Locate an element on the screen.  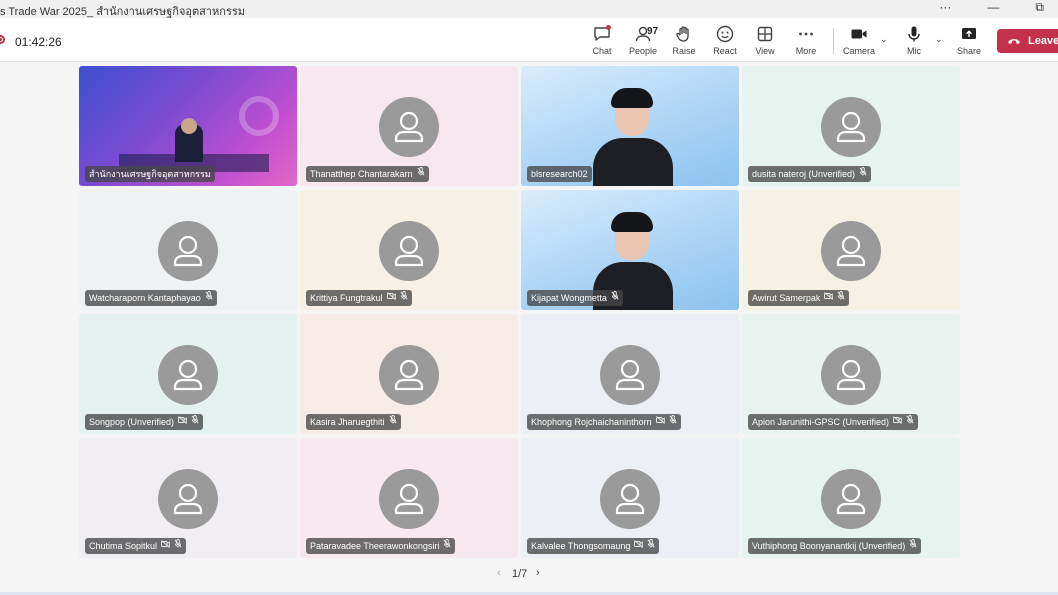
participant-tile: Songpop (Unverified) is located at coordinates (188, 374).